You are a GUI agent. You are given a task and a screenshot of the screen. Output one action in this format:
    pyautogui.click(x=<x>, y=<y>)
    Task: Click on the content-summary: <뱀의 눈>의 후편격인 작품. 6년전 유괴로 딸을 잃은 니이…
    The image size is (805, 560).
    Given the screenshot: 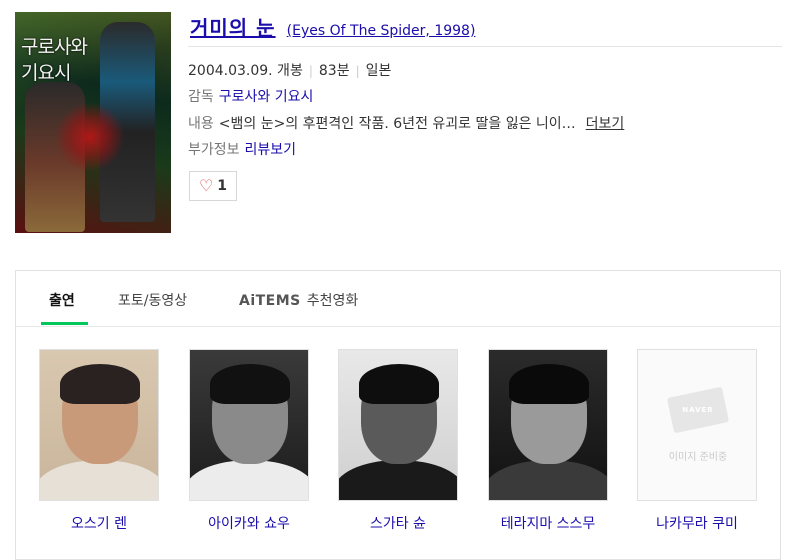 What is the action you would take?
    pyautogui.click(x=397, y=124)
    